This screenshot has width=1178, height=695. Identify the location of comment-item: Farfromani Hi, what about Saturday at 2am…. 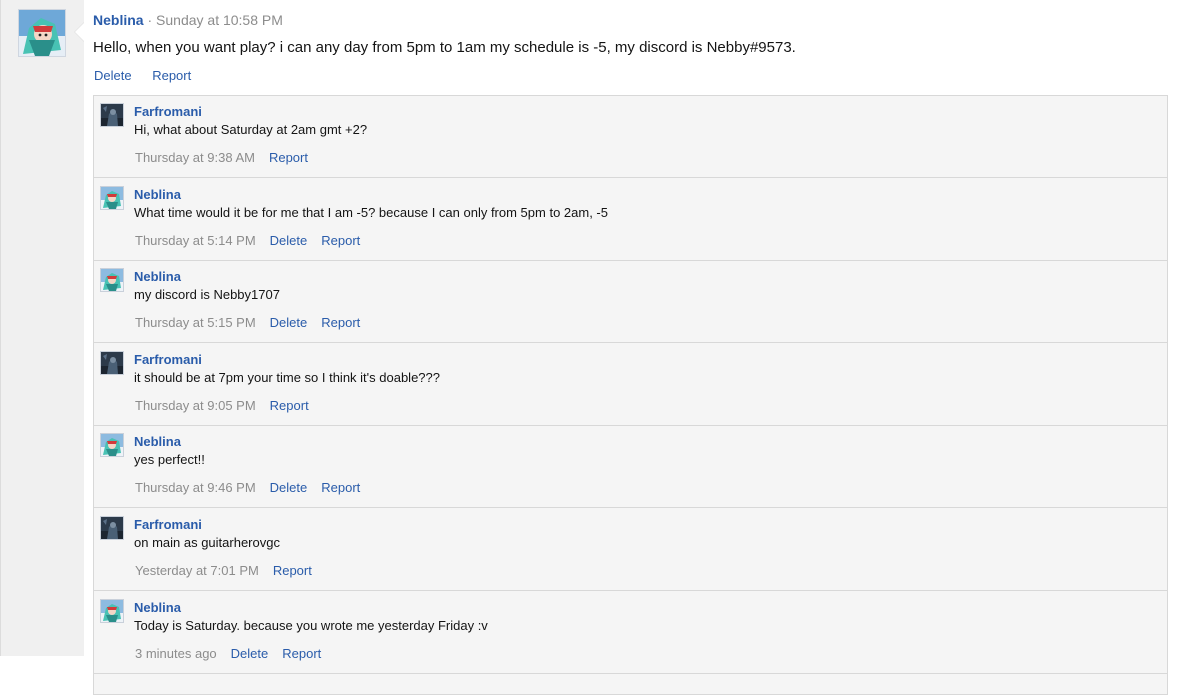
(630, 137).